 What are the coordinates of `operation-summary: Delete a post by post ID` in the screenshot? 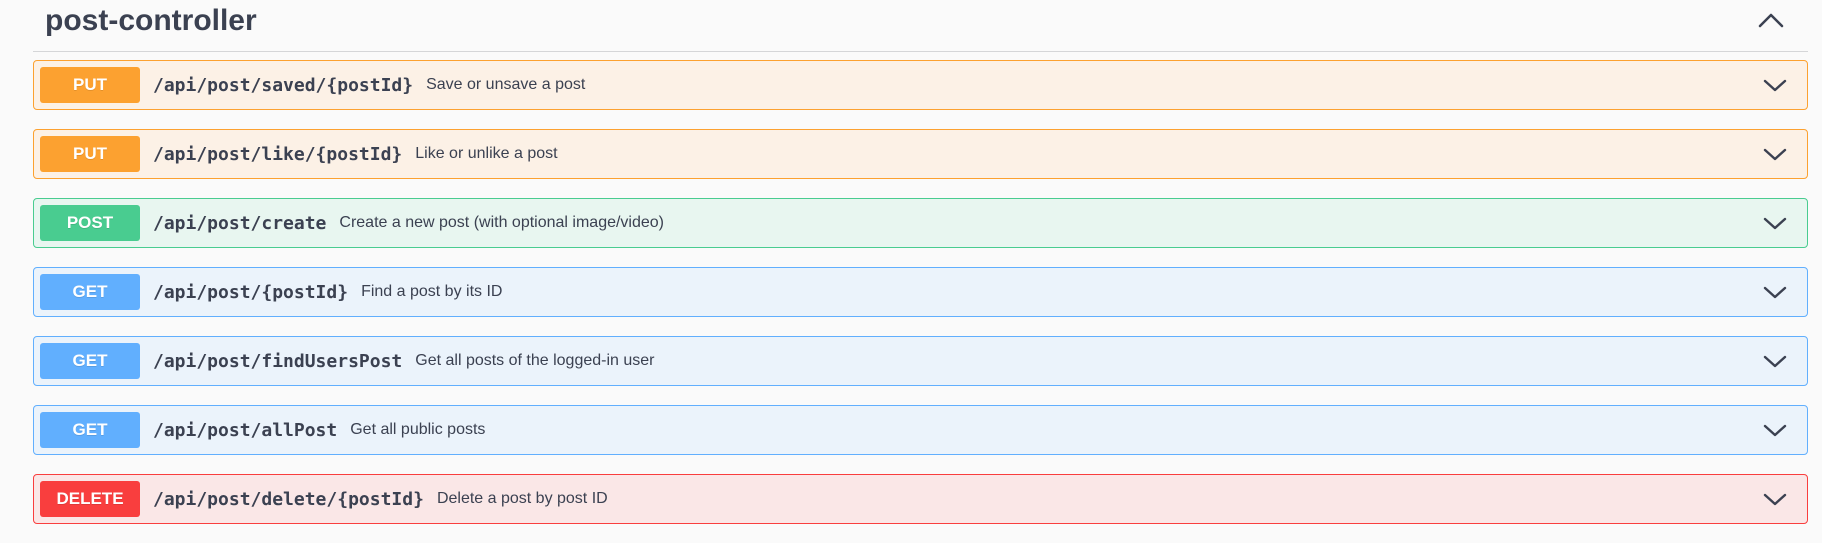 It's located at (522, 498).